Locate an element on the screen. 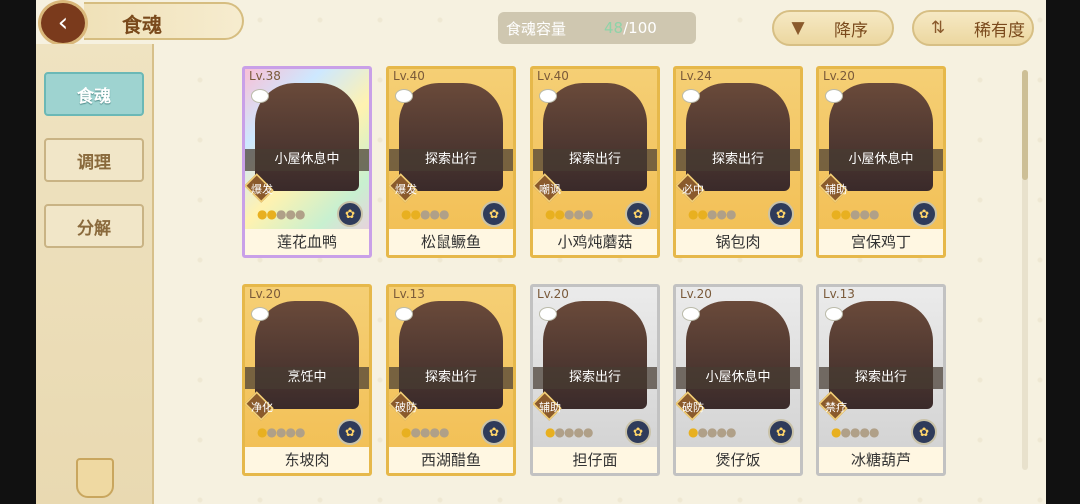 Image resolution: width=1080 pixels, height=504 pixels. role-label: 净化 is located at coordinates (262, 407).